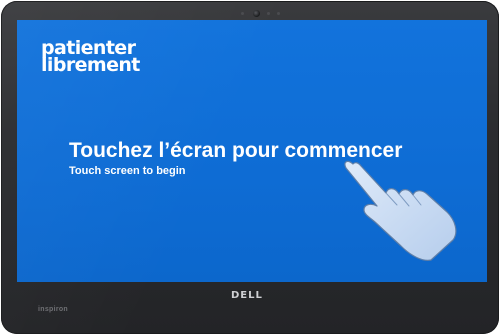 The image size is (502, 336). What do you see at coordinates (53, 309) in the screenshot?
I see `inspiron-label: inspiron` at bounding box center [53, 309].